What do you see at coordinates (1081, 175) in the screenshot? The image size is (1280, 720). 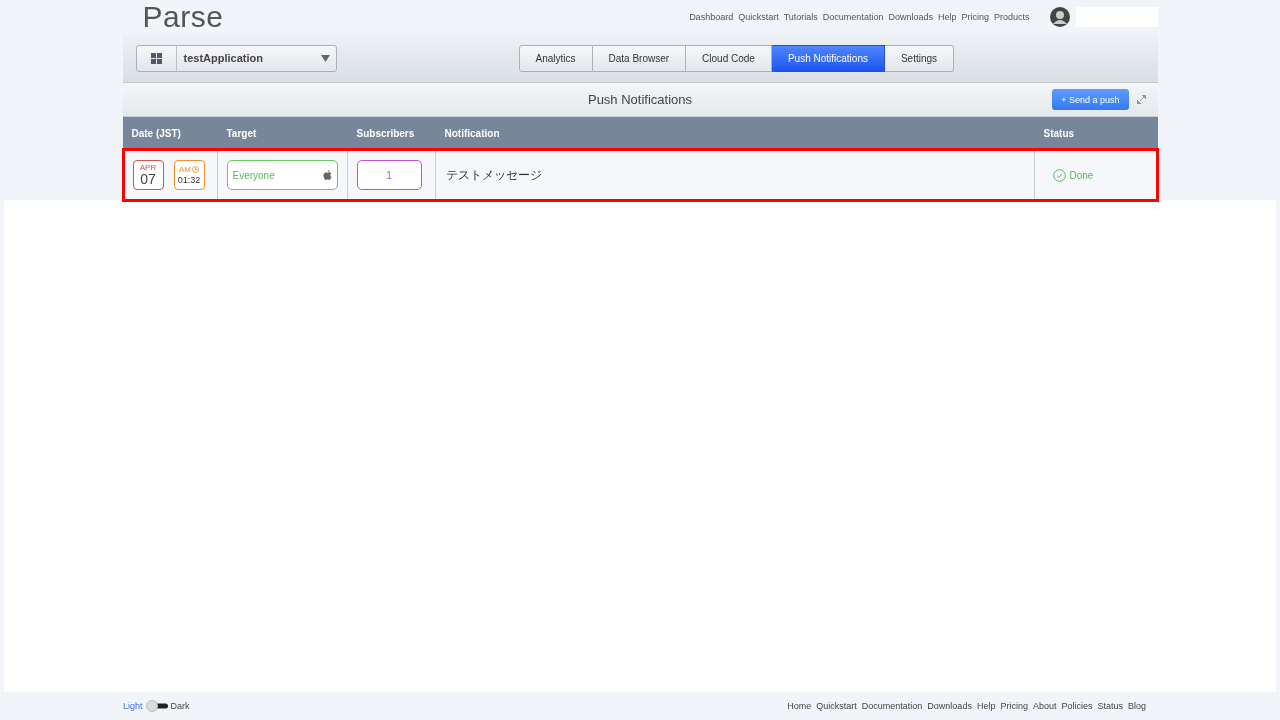 I see `status-text: Done` at bounding box center [1081, 175].